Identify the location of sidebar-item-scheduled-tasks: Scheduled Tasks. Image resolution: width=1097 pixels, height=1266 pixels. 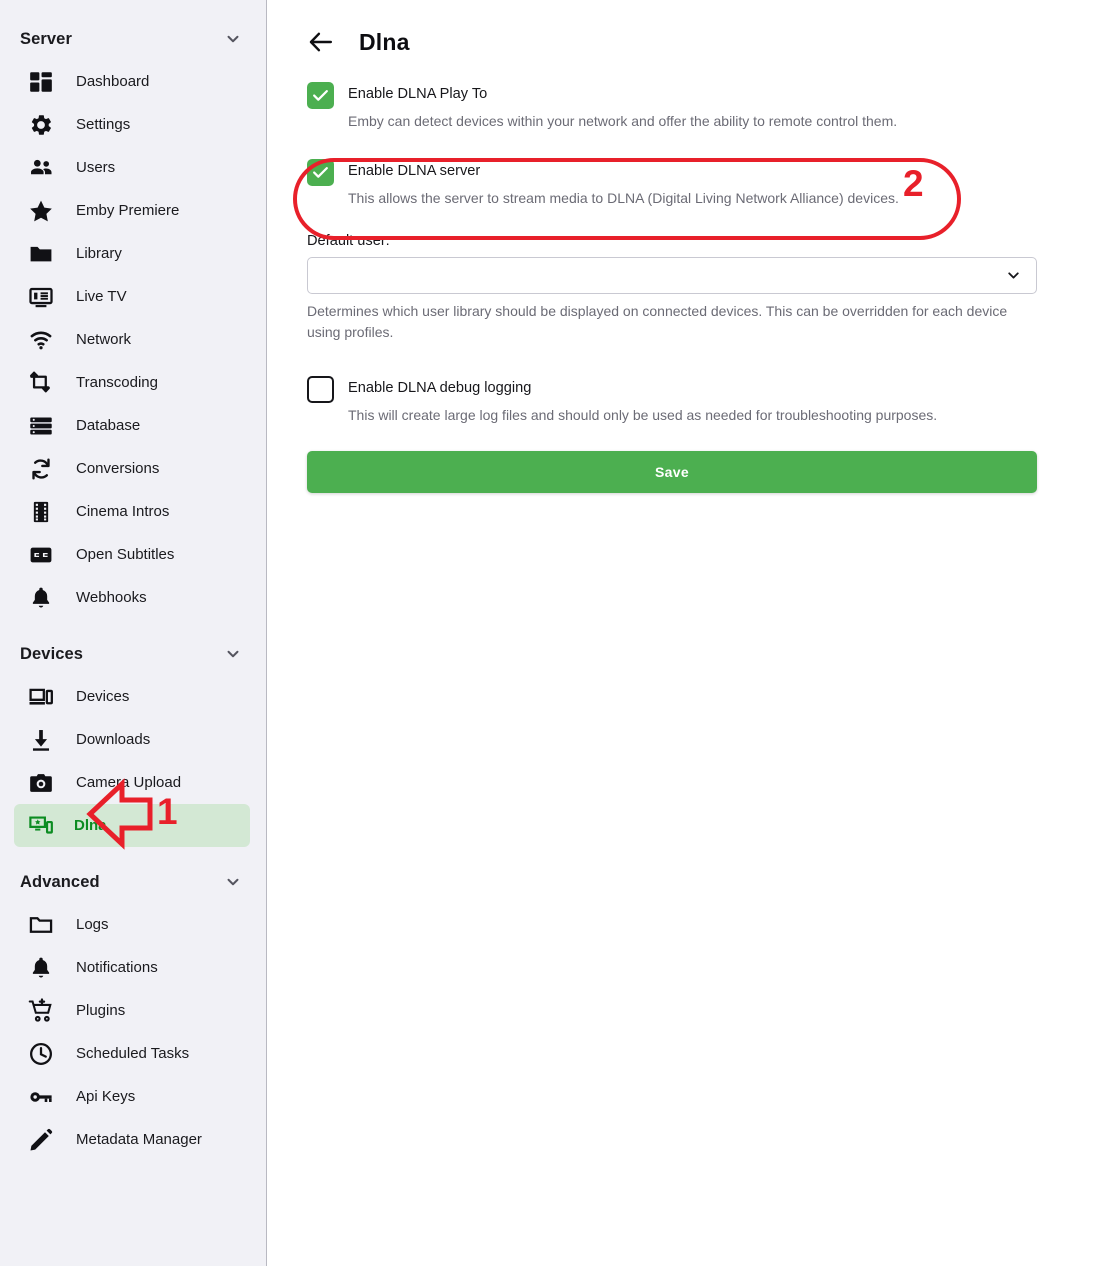
(133, 1053).